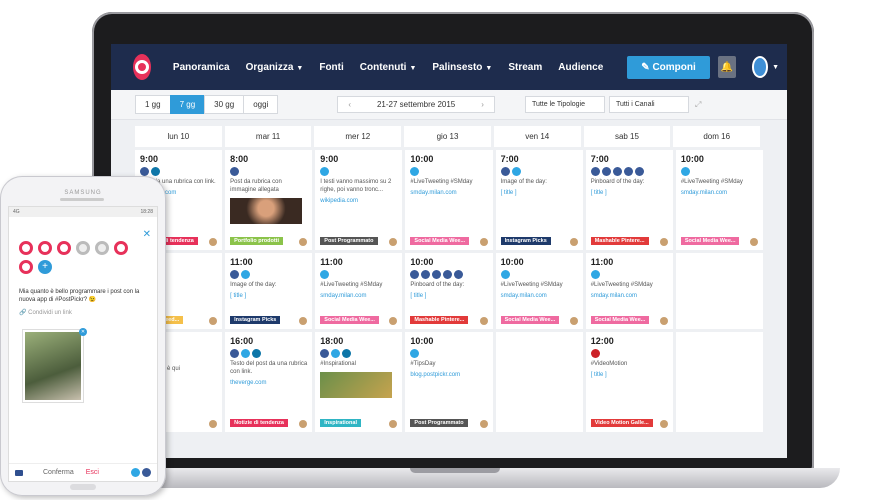 Image resolution: width=890 pixels, height=500 pixels. What do you see at coordinates (331, 67) in the screenshot?
I see `nav-fonti: Fonti` at bounding box center [331, 67].